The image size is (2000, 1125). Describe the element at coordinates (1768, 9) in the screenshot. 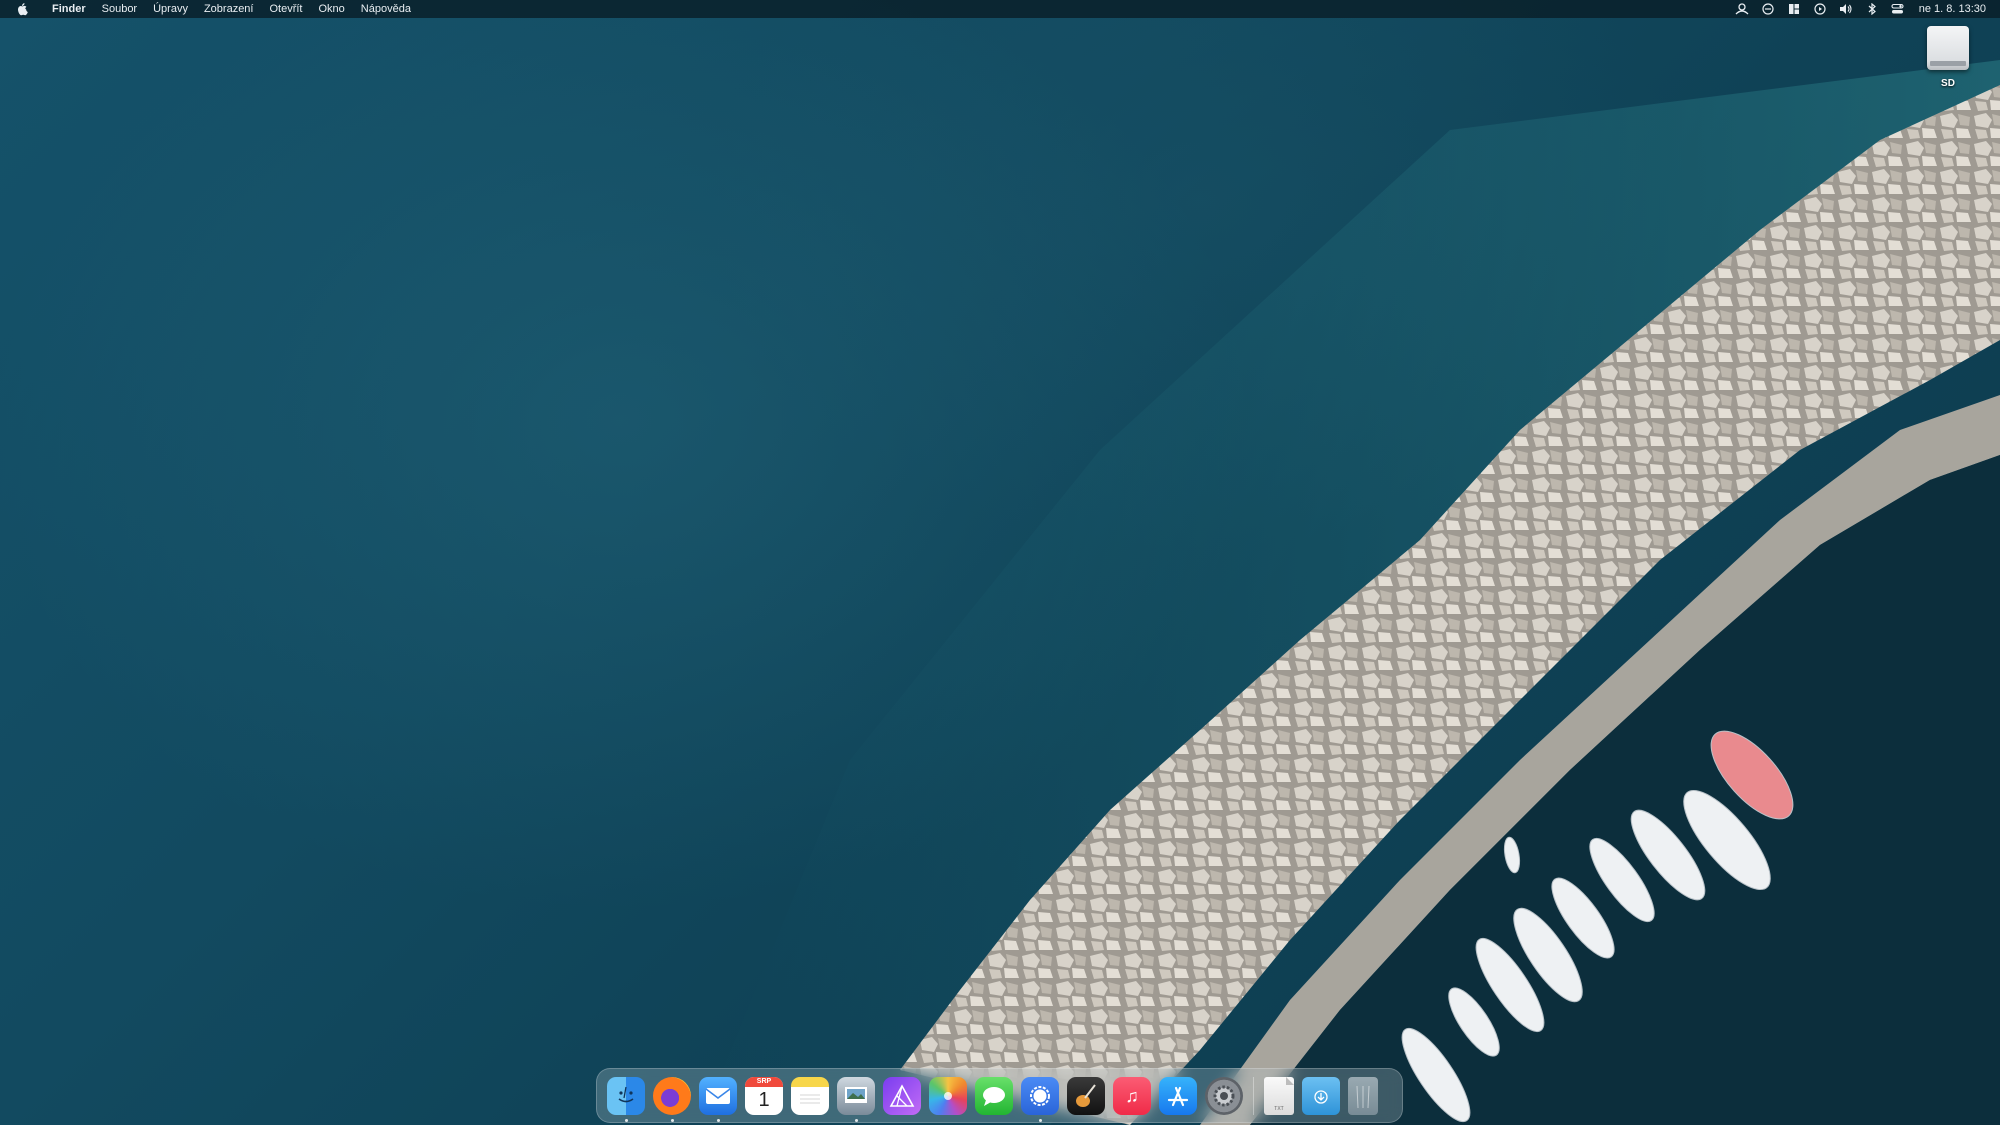

I see `minus-circle-icon` at that location.